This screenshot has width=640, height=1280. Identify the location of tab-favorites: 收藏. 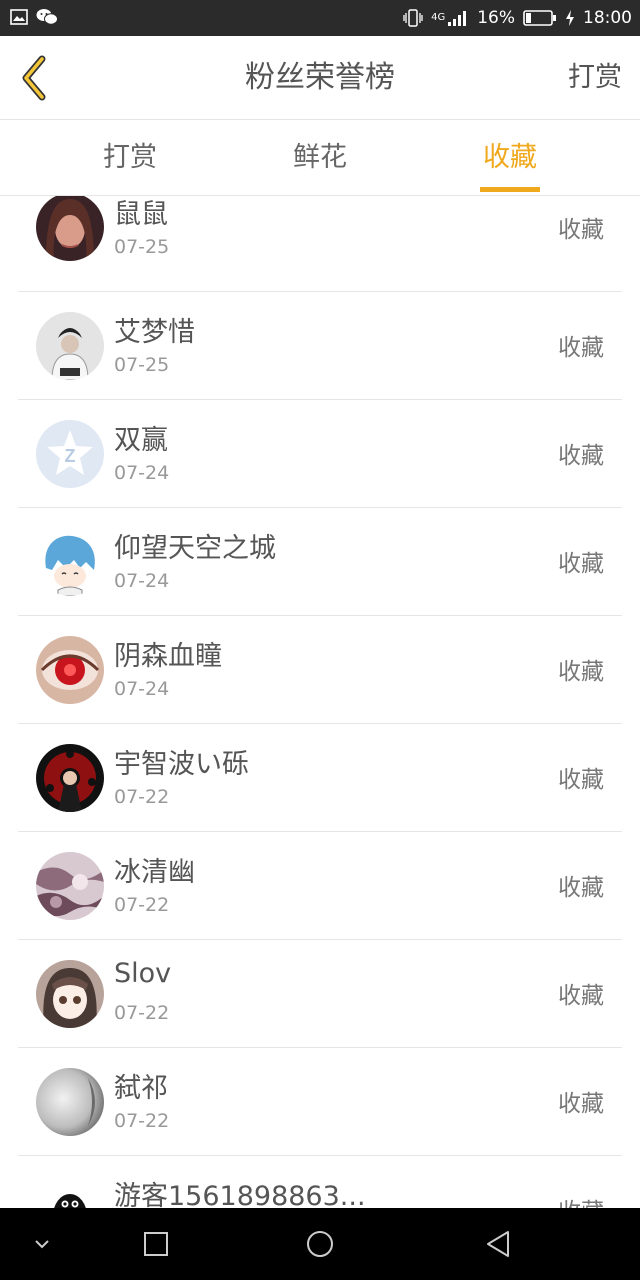
(510, 158).